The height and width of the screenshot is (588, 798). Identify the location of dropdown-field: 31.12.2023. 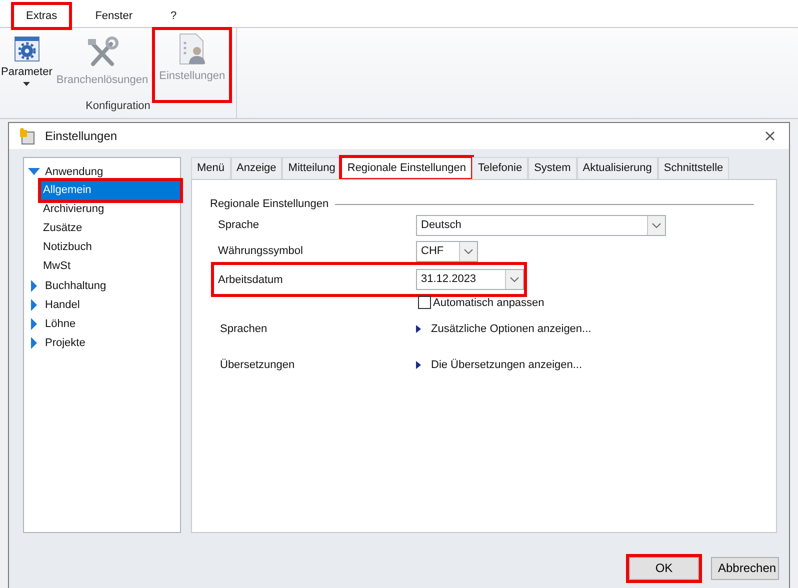
(470, 279).